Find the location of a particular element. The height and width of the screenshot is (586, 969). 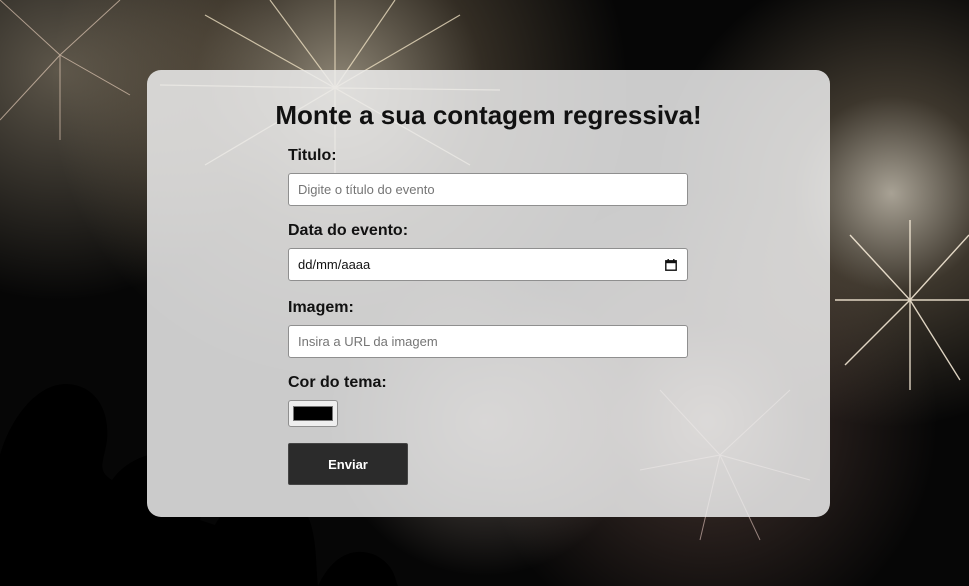

image-label: Imagem: is located at coordinates (321, 307).